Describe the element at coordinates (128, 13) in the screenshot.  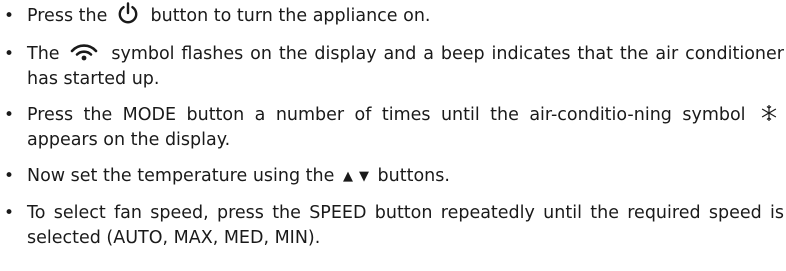
I see `power-icon` at that location.